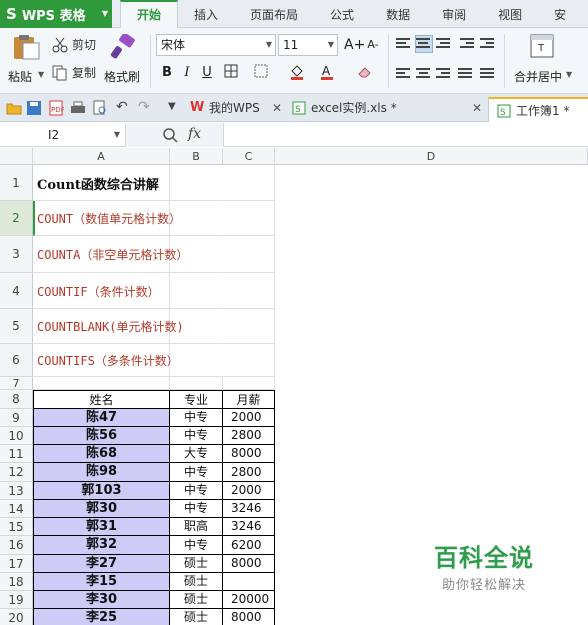 The image size is (588, 625). Describe the element at coordinates (16, 360) in the screenshot. I see `row-header: 6` at that location.